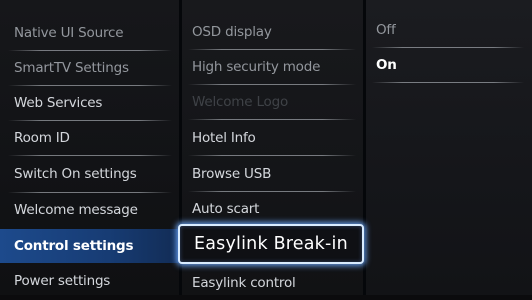  What do you see at coordinates (90, 246) in the screenshot?
I see `menu-item-control-settings: Control settings` at bounding box center [90, 246].